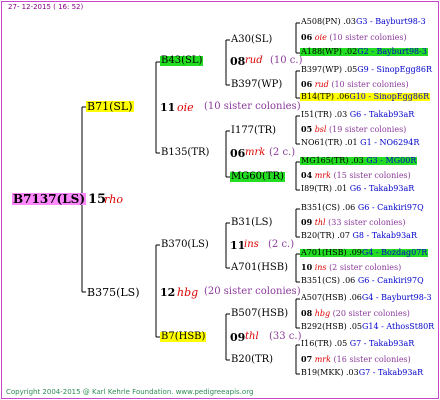  Describe the element at coordinates (364, 253) in the screenshot. I see `g4-row-15: A701(HSB) .09G4 - Bozdag07R` at that location.